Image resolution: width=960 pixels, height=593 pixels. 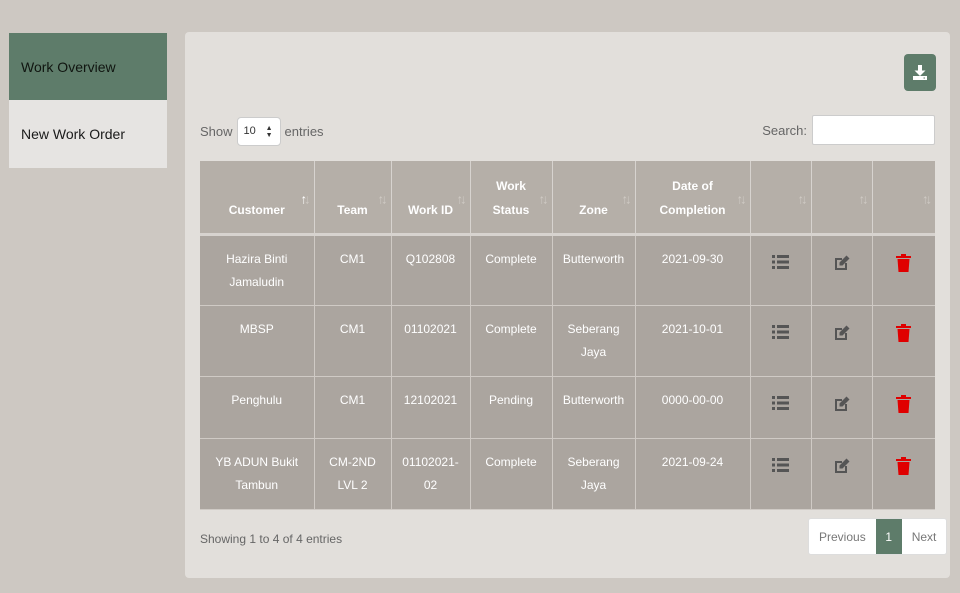 I want to click on download-button, so click(x=920, y=72).